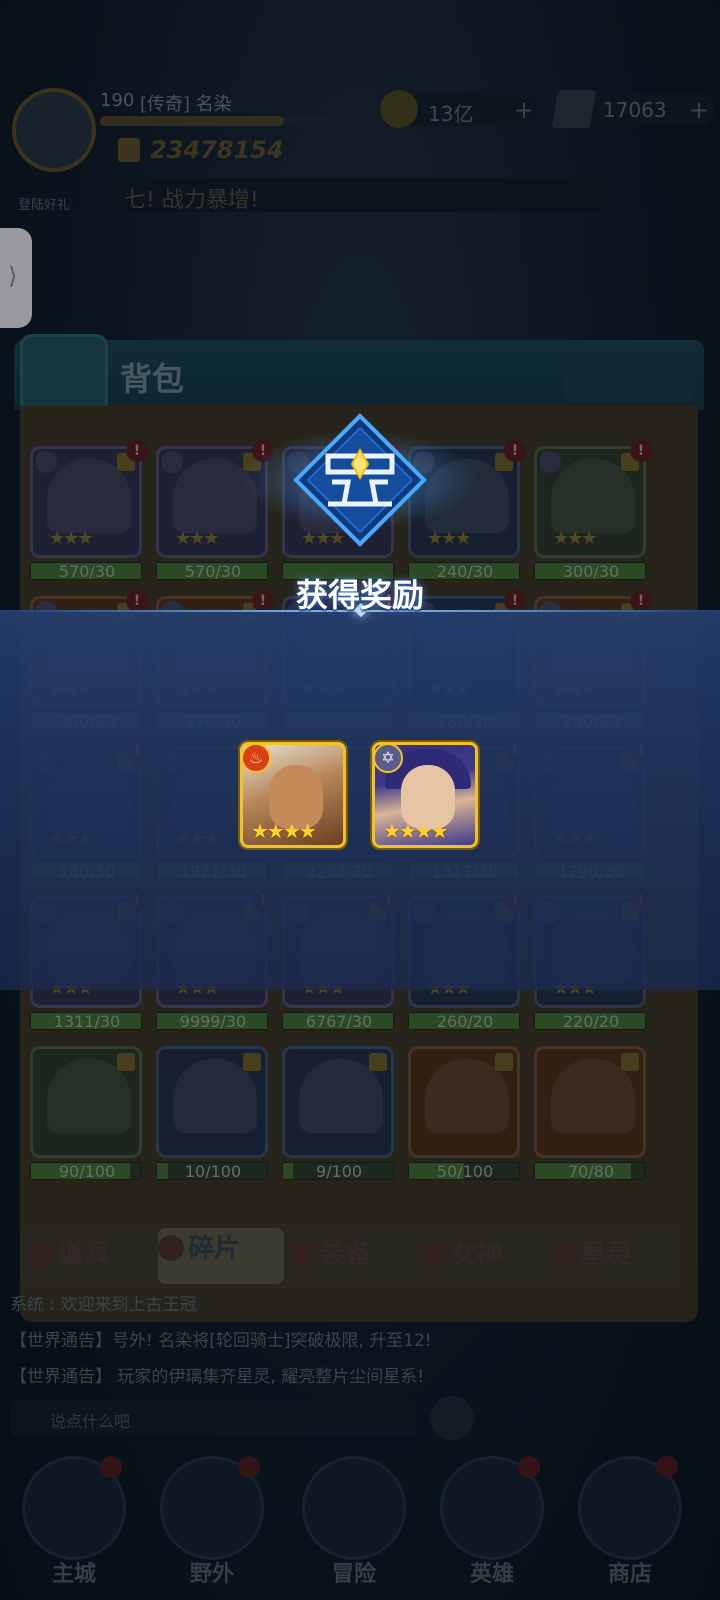 The image size is (720, 1600). What do you see at coordinates (293, 795) in the screenshot?
I see `reward-hero-card: ♨ ★★★★` at bounding box center [293, 795].